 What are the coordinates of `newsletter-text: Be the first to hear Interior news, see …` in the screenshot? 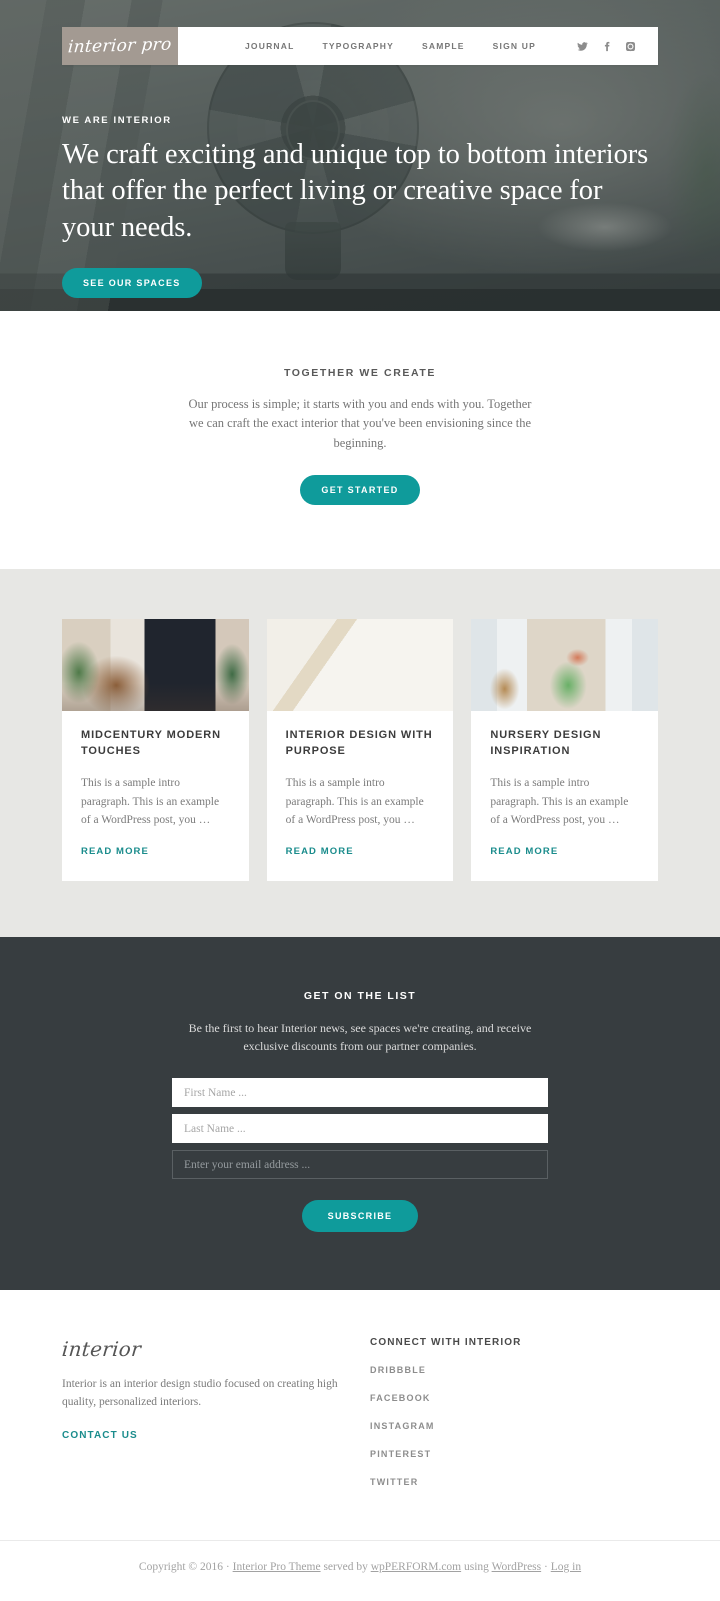 It's located at (360, 1037).